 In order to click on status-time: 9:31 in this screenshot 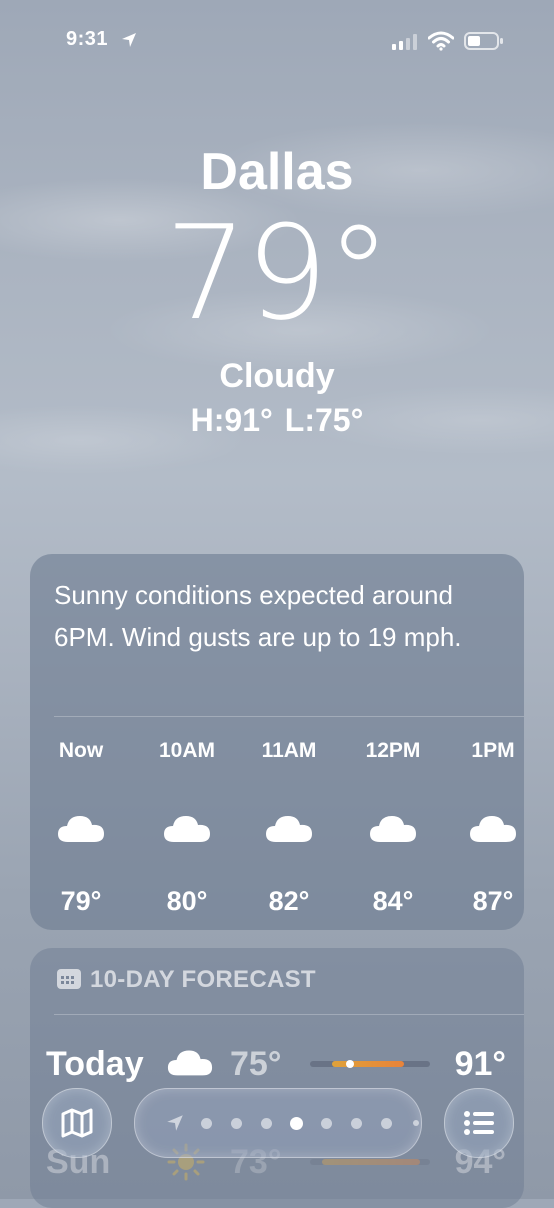, I will do `click(87, 39)`.